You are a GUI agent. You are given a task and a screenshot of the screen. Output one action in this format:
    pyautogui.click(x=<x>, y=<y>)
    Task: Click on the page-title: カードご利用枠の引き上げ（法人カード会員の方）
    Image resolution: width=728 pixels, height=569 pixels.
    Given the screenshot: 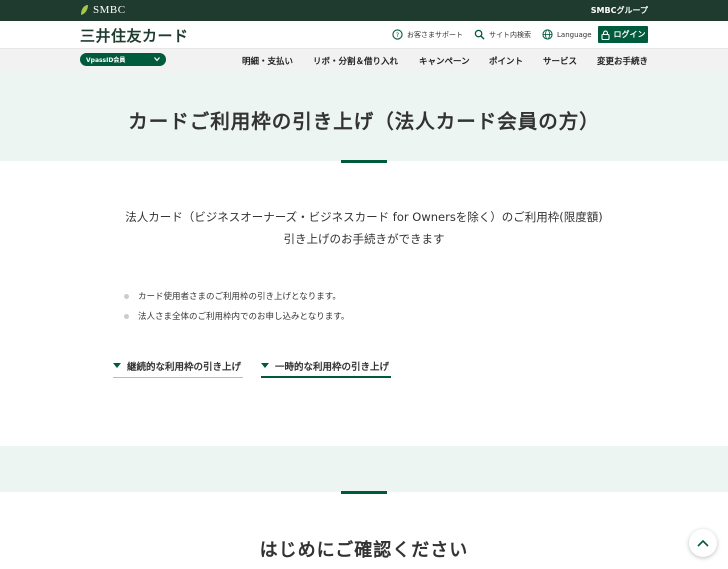 What is the action you would take?
    pyautogui.click(x=364, y=121)
    